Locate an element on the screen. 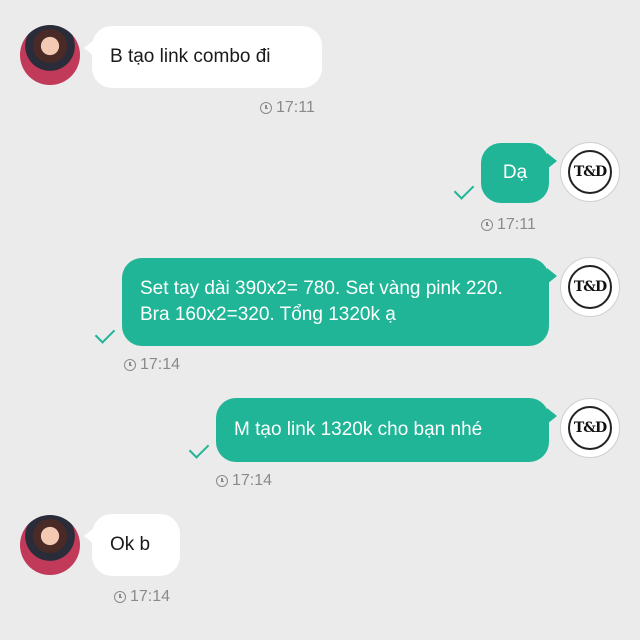 Image resolution: width=640 pixels, height=640 pixels. outgoing-message-bubble: M tạo link 1320k cho bạn nhé is located at coordinates (386, 430).